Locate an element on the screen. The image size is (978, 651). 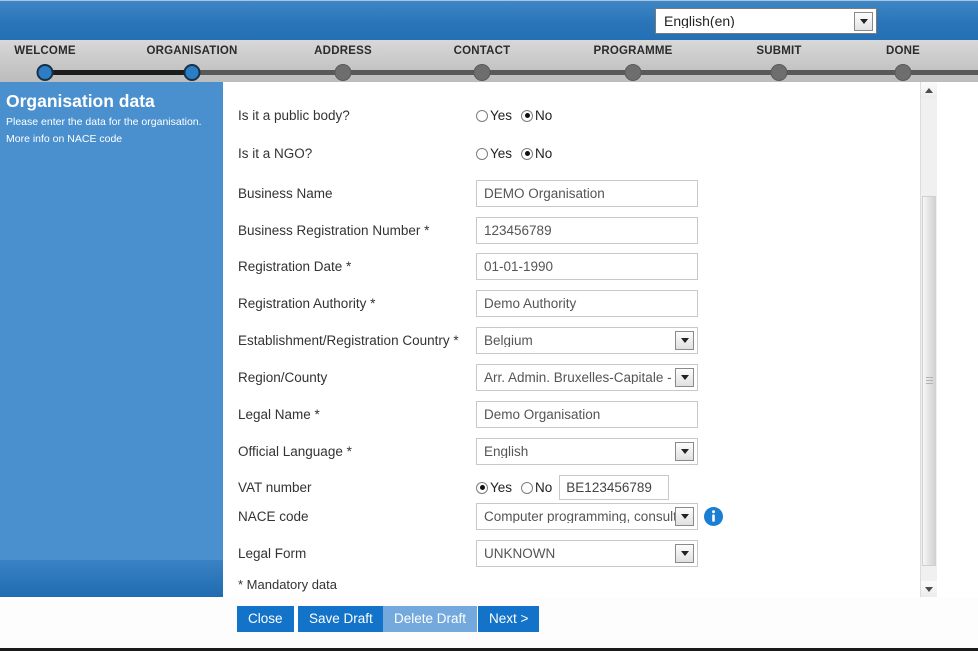
legal-form-select-value: UNKNOWN is located at coordinates (520, 553).